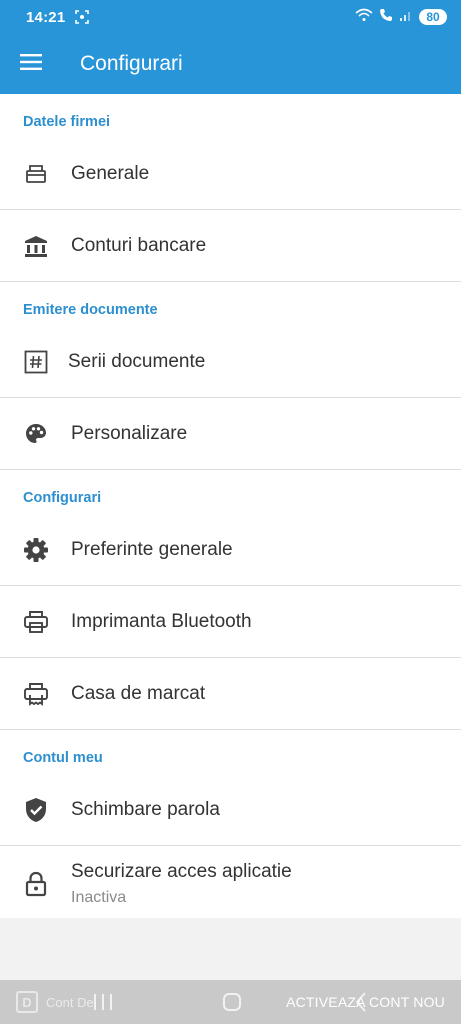  Describe the element at coordinates (36, 174) in the screenshot. I see `company-icon` at that location.